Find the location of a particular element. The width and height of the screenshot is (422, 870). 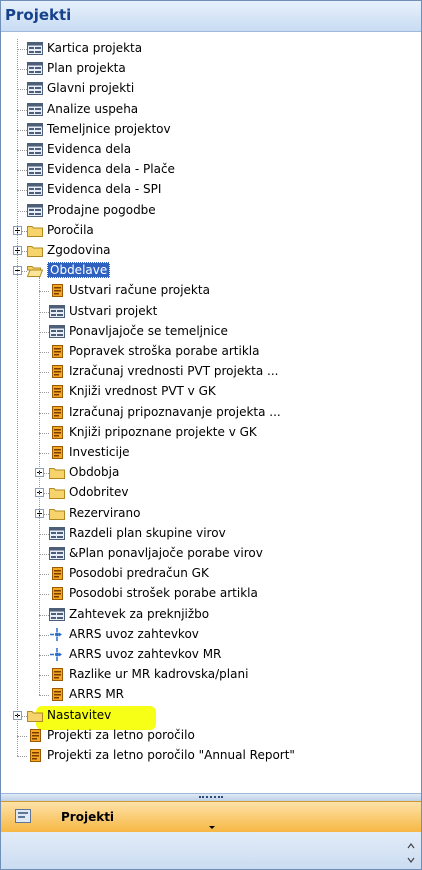

tree-item: Knjiži pripoznane projekte v GK is located at coordinates (211, 433).